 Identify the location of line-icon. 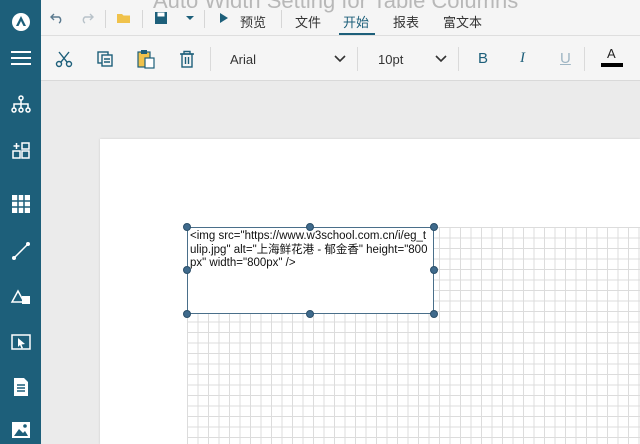
(20, 251).